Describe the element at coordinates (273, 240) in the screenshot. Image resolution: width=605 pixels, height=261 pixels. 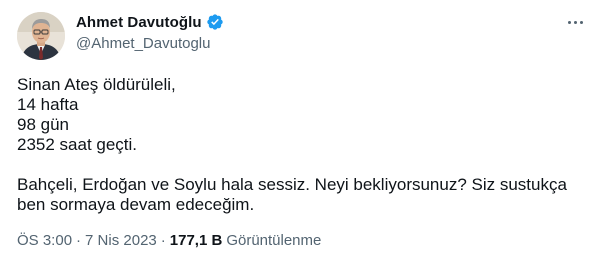
I see `views-label: Görüntülenme` at that location.